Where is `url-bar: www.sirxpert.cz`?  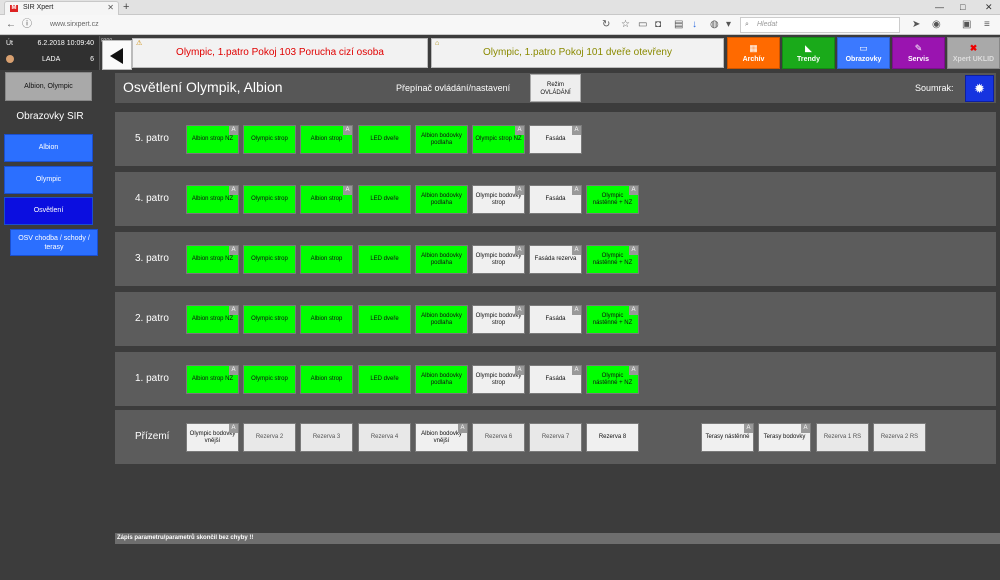
url-bar: www.sirxpert.cz is located at coordinates (320, 25).